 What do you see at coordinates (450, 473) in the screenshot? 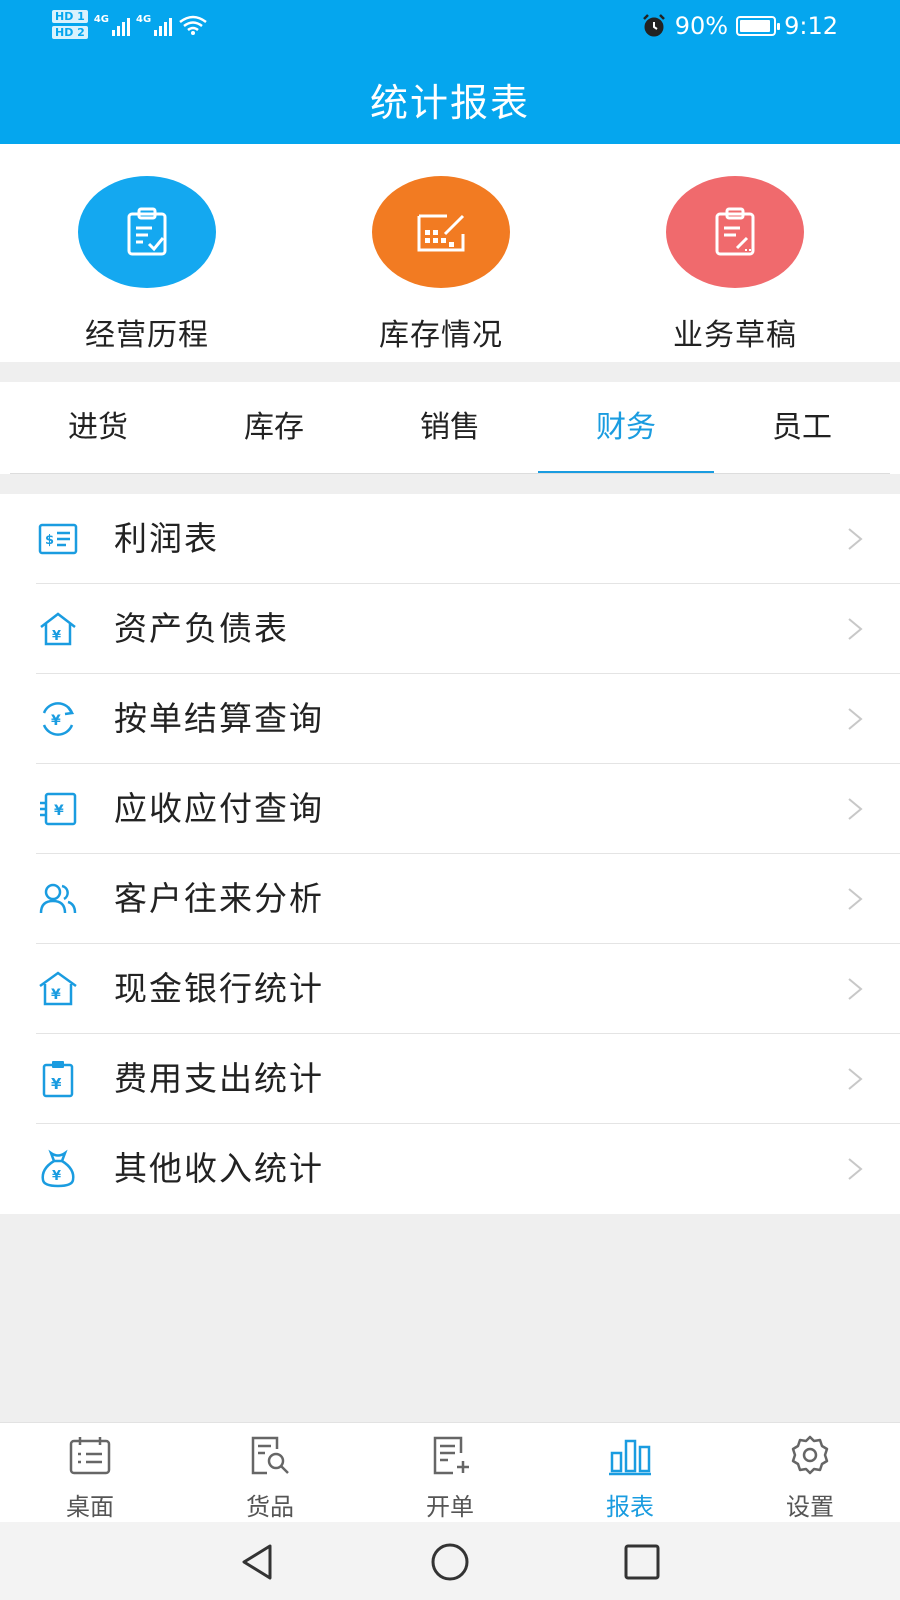
I see `tabs-divider` at bounding box center [450, 473].